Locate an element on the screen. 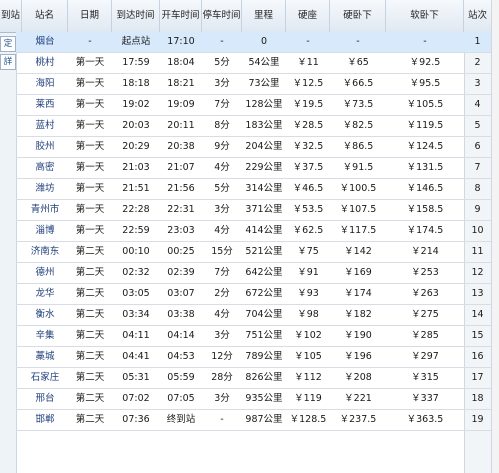 The height and width of the screenshot is (473, 499). table-row: 高密 第一天 21:03 21:07 4分 229公里 ￥37.5 ￥91.5 ￥131.5 7 is located at coordinates (253, 168).